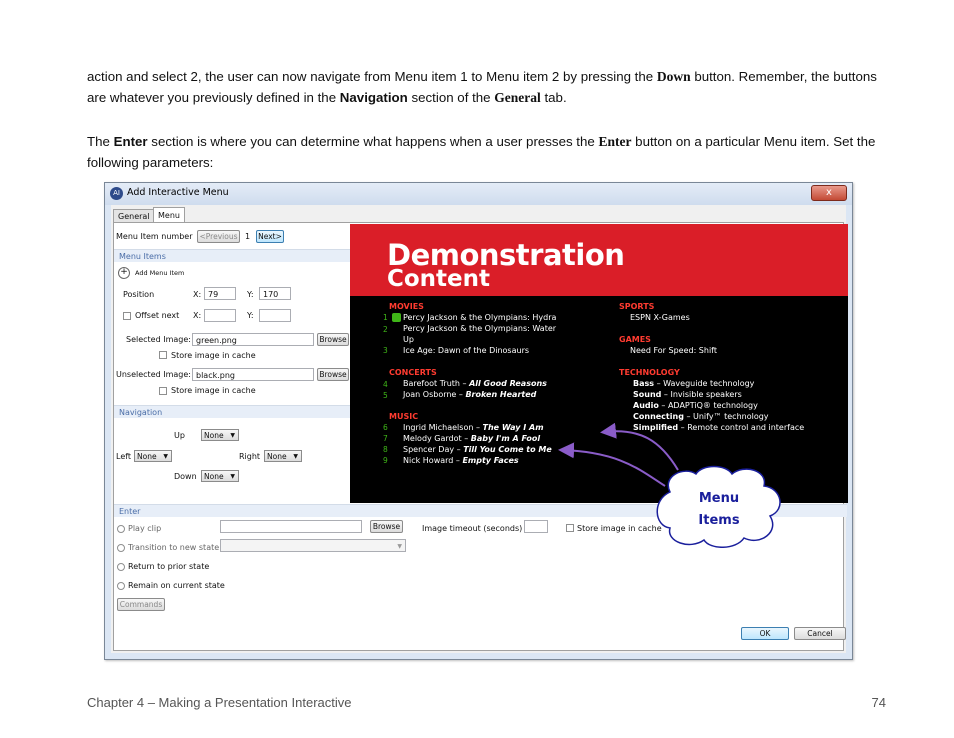  I want to click on callout-line1: Menu, so click(719, 498).